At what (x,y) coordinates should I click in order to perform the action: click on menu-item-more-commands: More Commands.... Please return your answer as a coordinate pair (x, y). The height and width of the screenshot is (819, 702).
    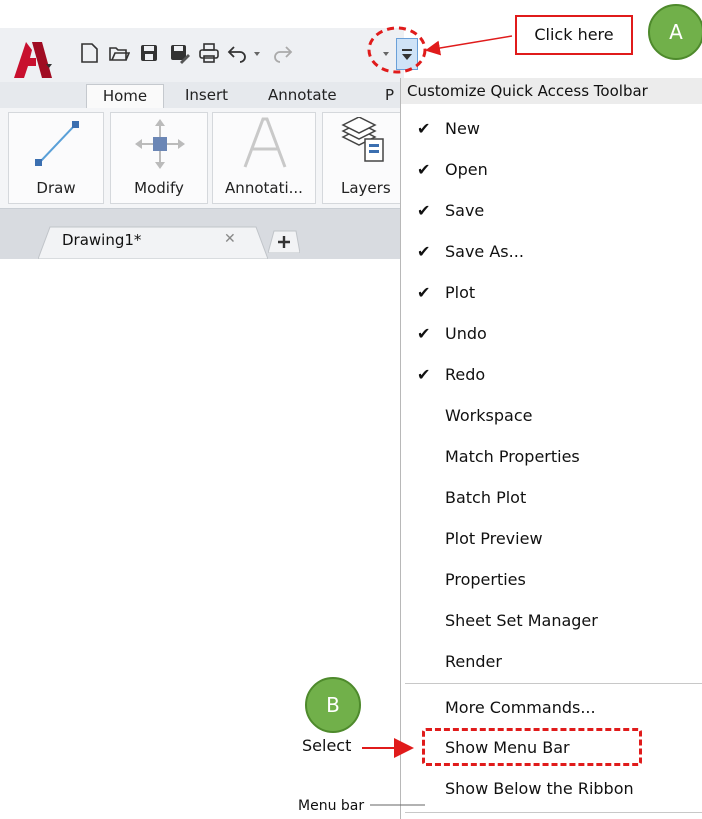
    Looking at the image, I should click on (551, 708).